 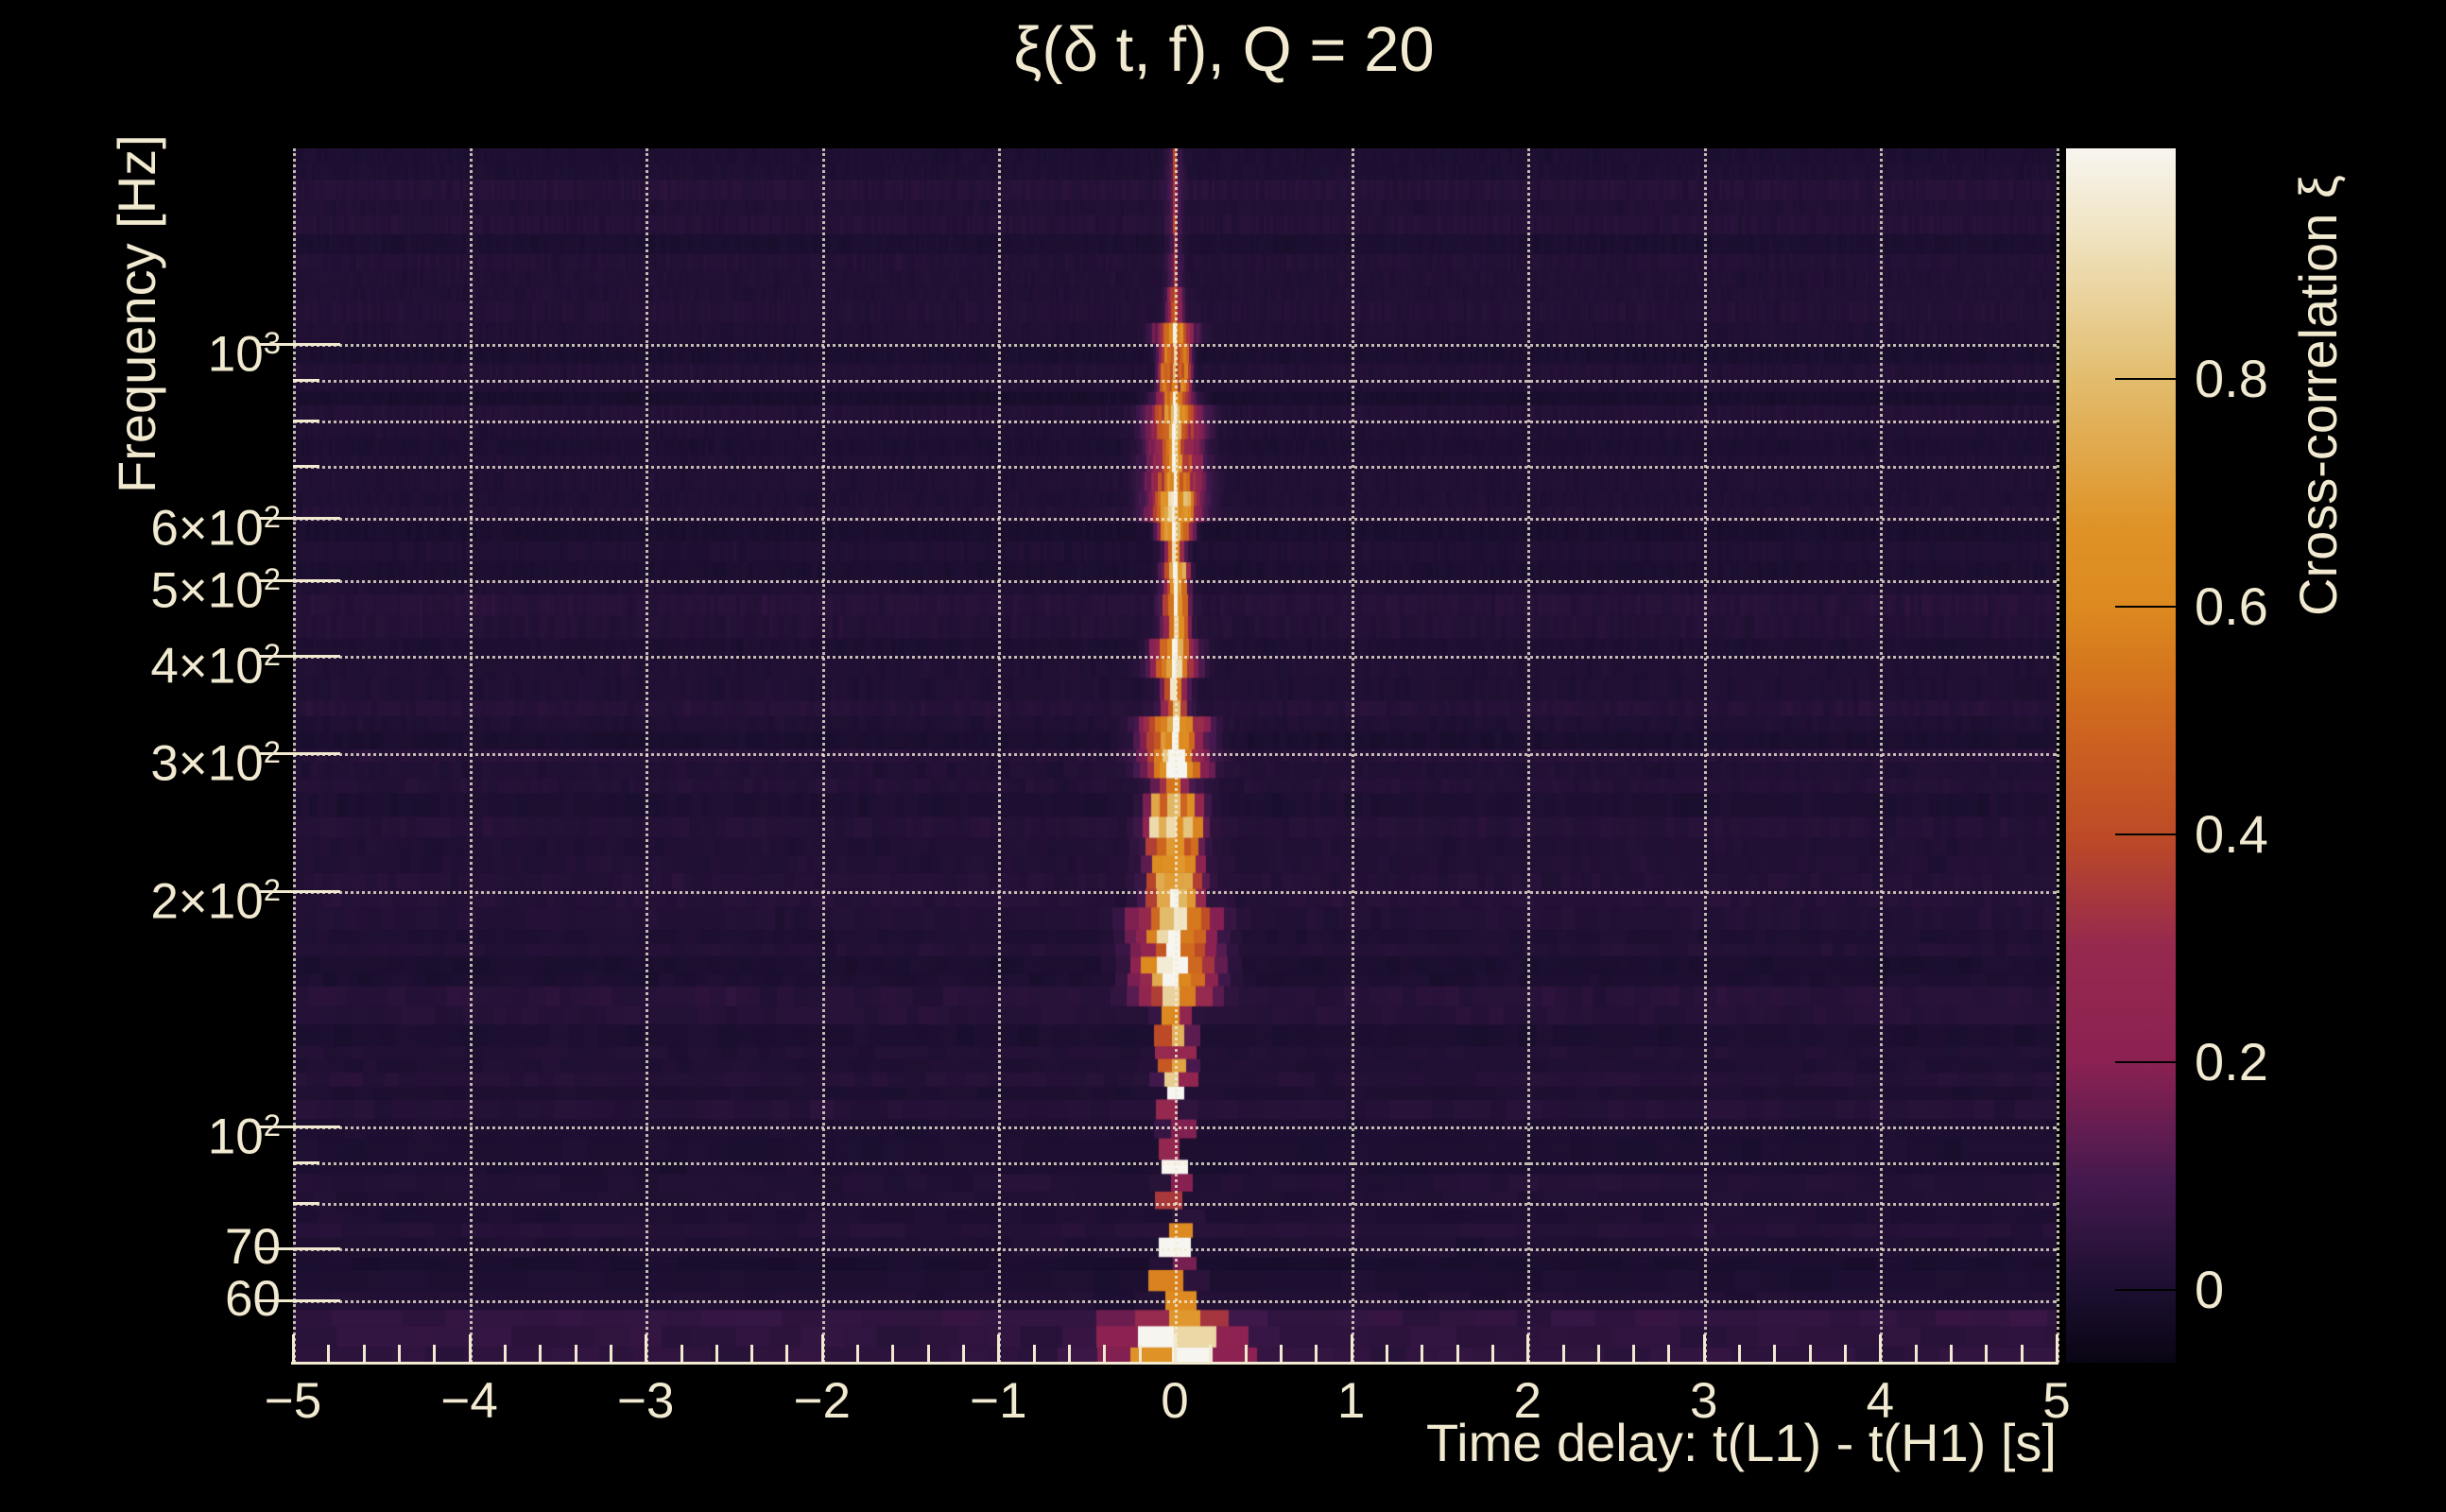 What do you see at coordinates (2121, 755) in the screenshot?
I see `colorbar` at bounding box center [2121, 755].